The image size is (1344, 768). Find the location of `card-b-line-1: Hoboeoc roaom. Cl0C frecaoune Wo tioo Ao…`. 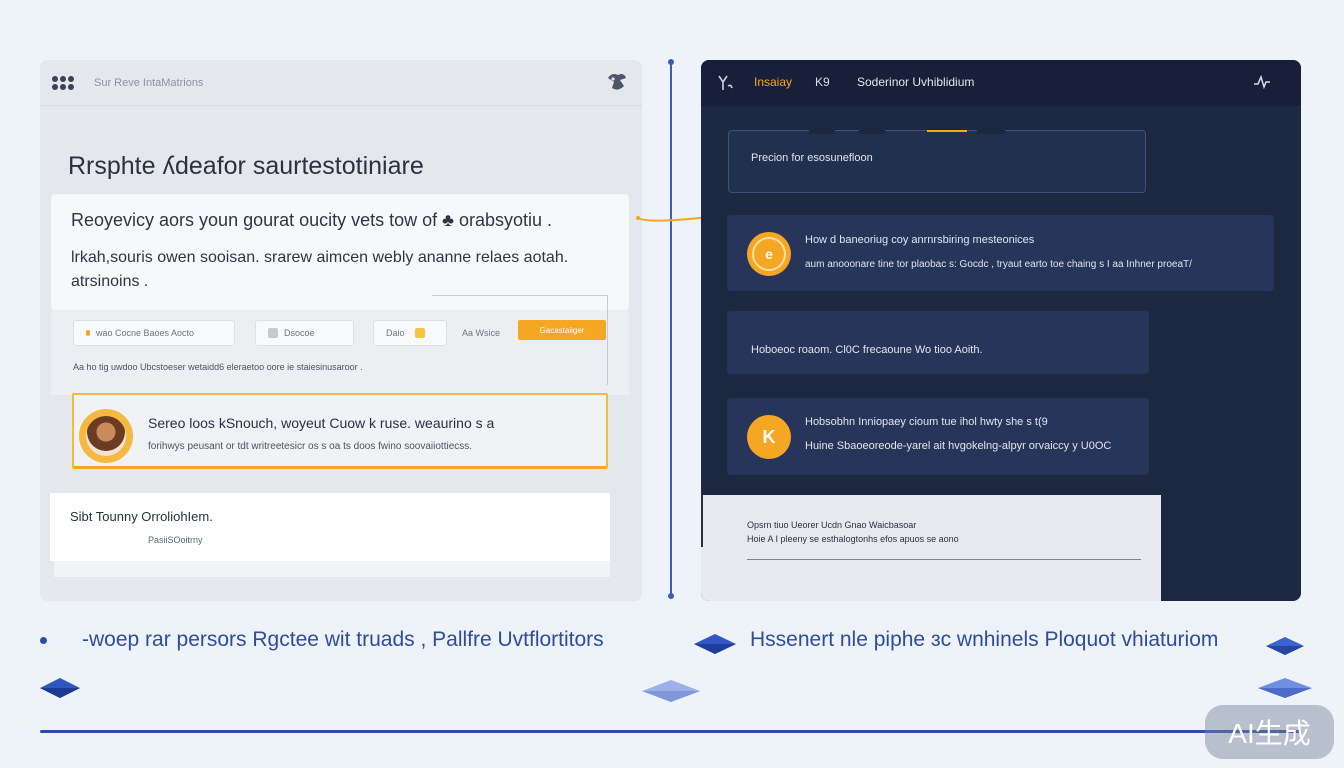

card-b-line-1: Hoboeoc roaom. Cl0C frecaoune Wo tioo Ao… is located at coordinates (867, 350).